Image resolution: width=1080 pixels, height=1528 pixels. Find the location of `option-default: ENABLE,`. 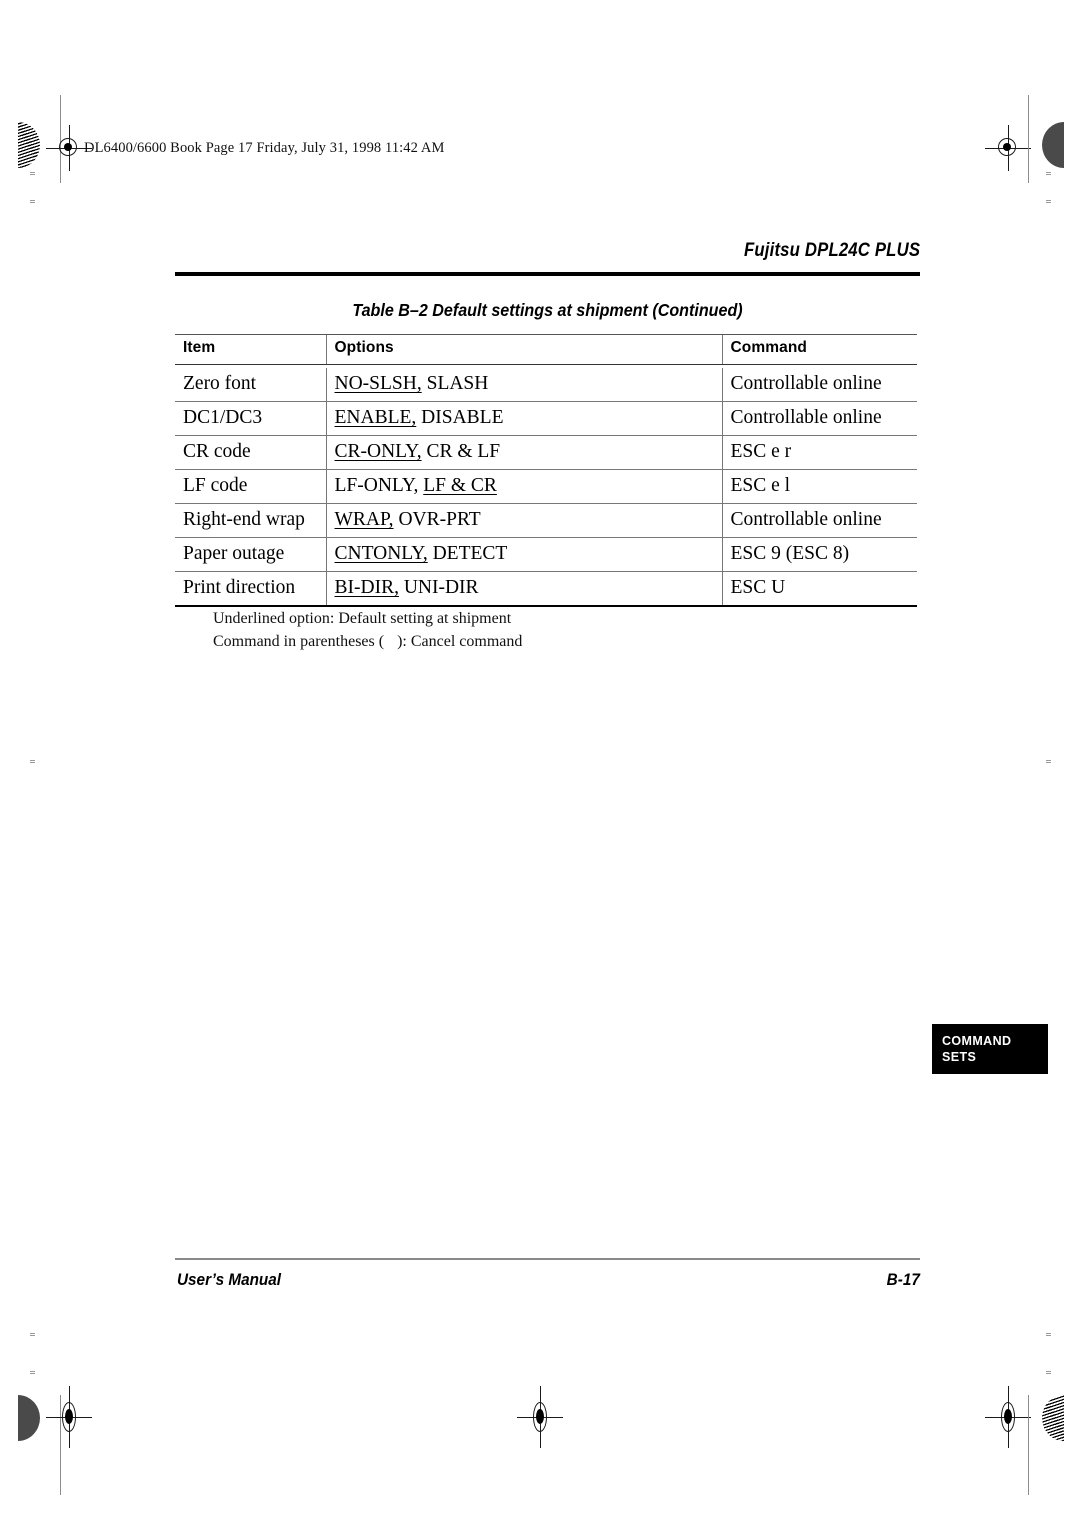

option-default: ENABLE, is located at coordinates (375, 417).